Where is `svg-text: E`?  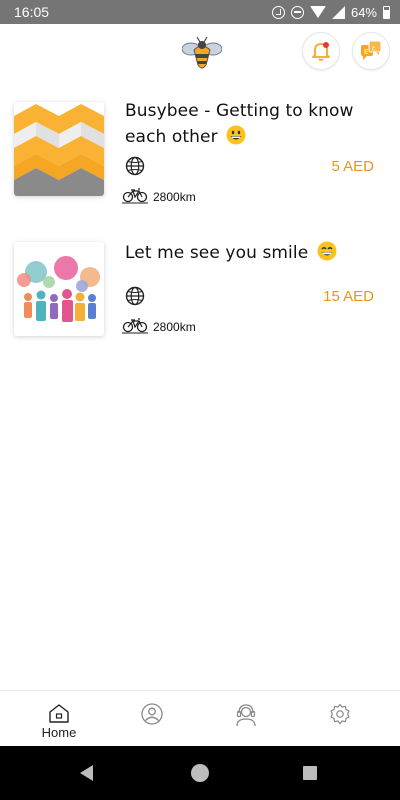
svg-text: E is located at coordinates (366, 52).